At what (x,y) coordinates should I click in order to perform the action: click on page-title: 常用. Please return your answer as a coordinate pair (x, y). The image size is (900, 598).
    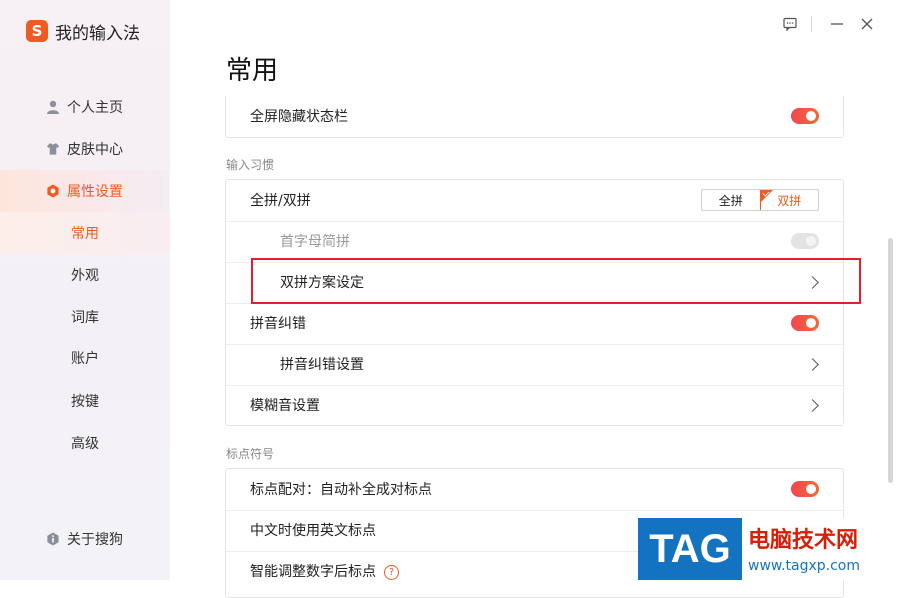
    Looking at the image, I should click on (252, 71).